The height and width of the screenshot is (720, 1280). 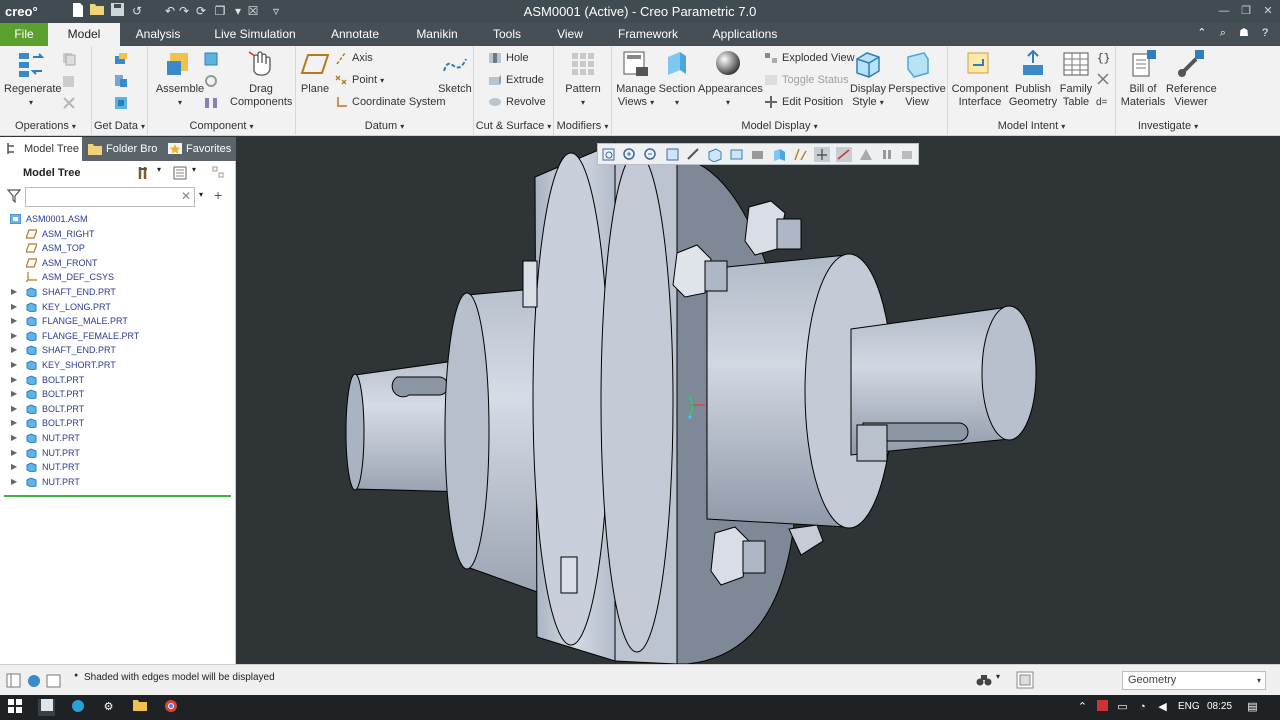 I want to click on hole-button: Hole, so click(x=508, y=58).